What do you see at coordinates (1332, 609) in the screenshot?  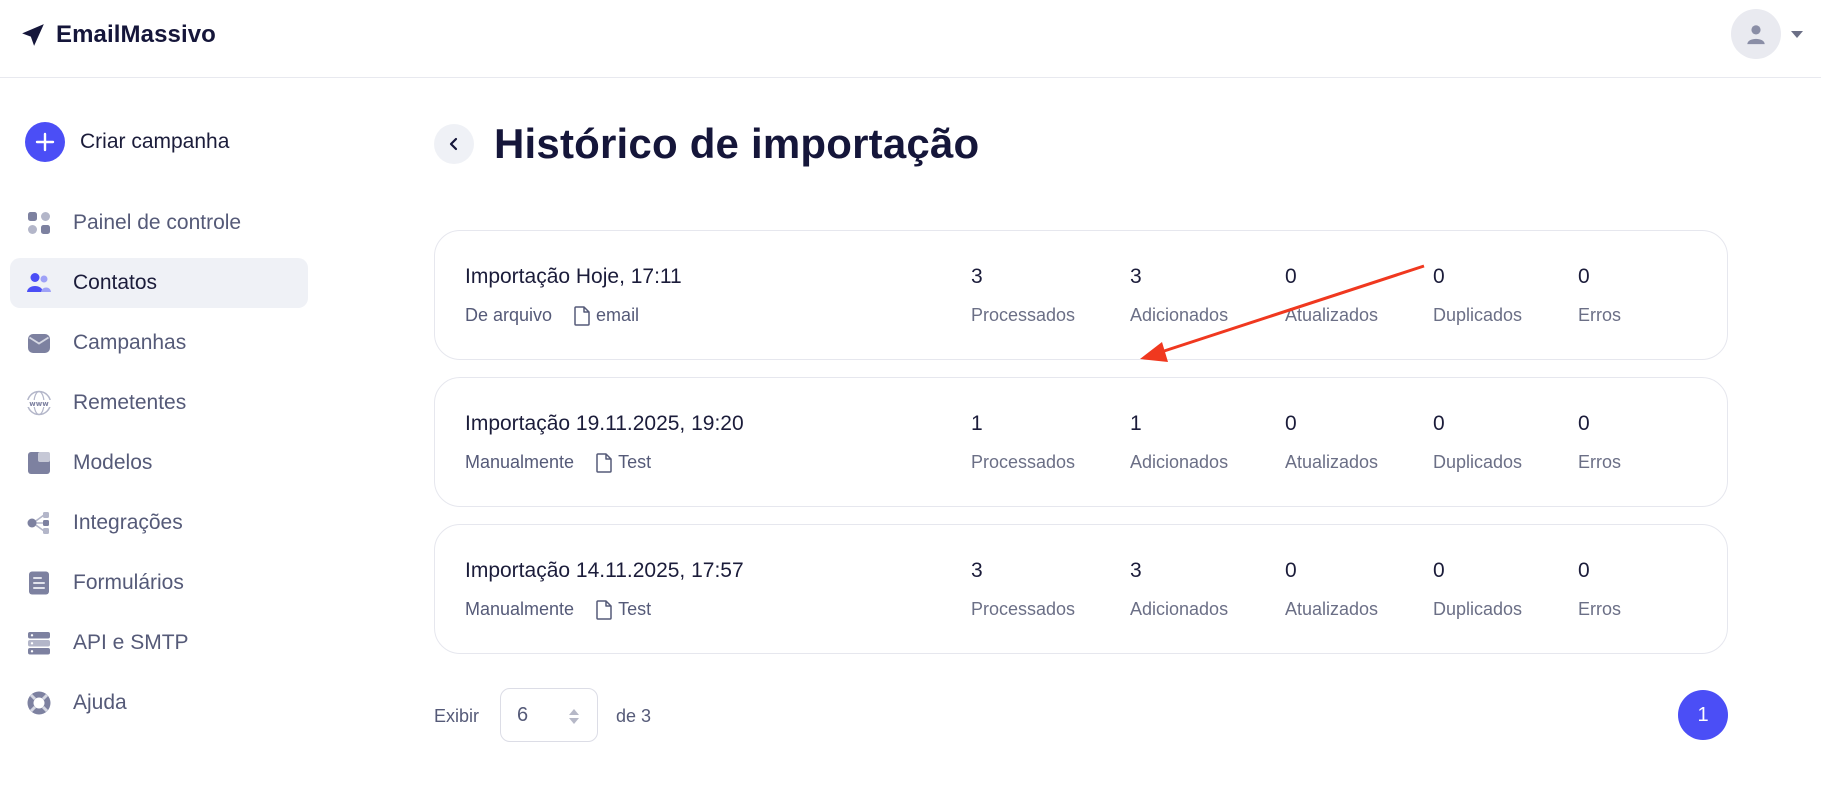 I see `stat-label: Atualizados` at bounding box center [1332, 609].